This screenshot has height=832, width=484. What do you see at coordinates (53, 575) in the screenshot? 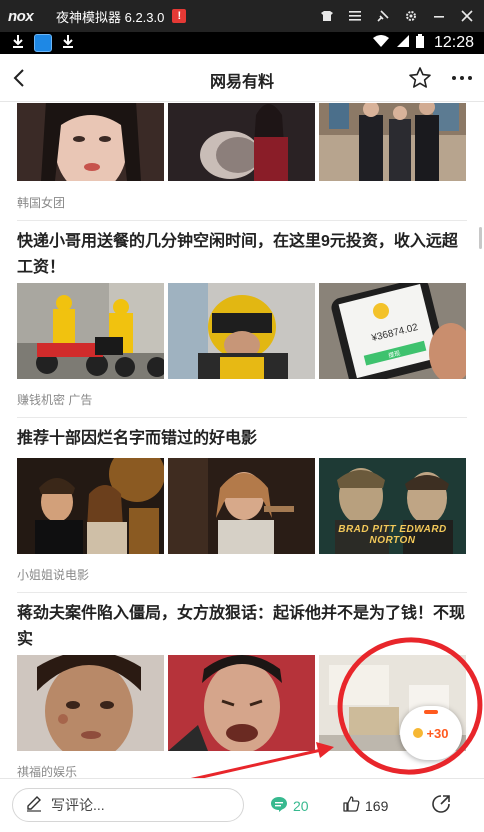
I see `card-source: 小姐姐说电影` at bounding box center [53, 575].